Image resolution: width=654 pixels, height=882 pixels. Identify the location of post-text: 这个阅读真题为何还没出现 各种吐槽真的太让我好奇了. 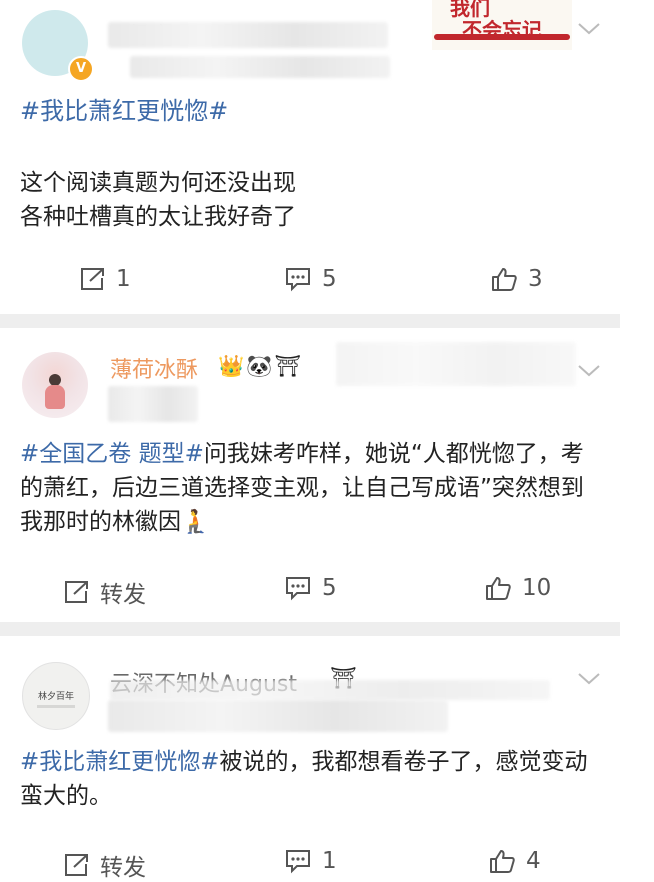
(158, 200).